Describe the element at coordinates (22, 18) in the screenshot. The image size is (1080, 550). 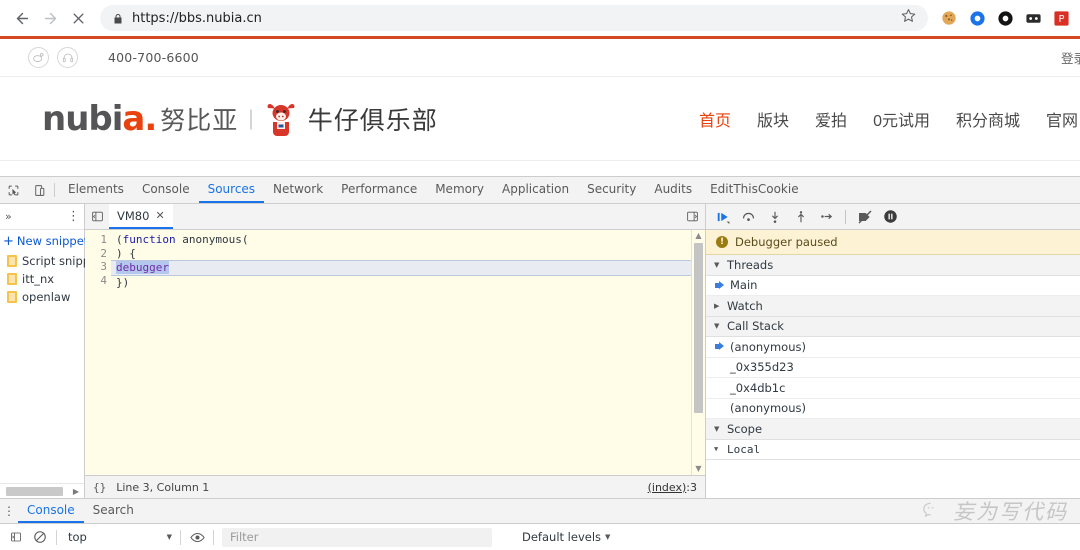
I see `back-button` at that location.